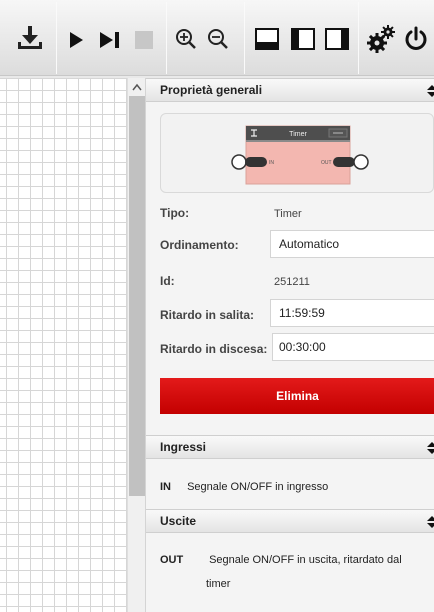 This screenshot has width=434, height=612. I want to click on layout-bottom-panel-icon, so click(267, 39).